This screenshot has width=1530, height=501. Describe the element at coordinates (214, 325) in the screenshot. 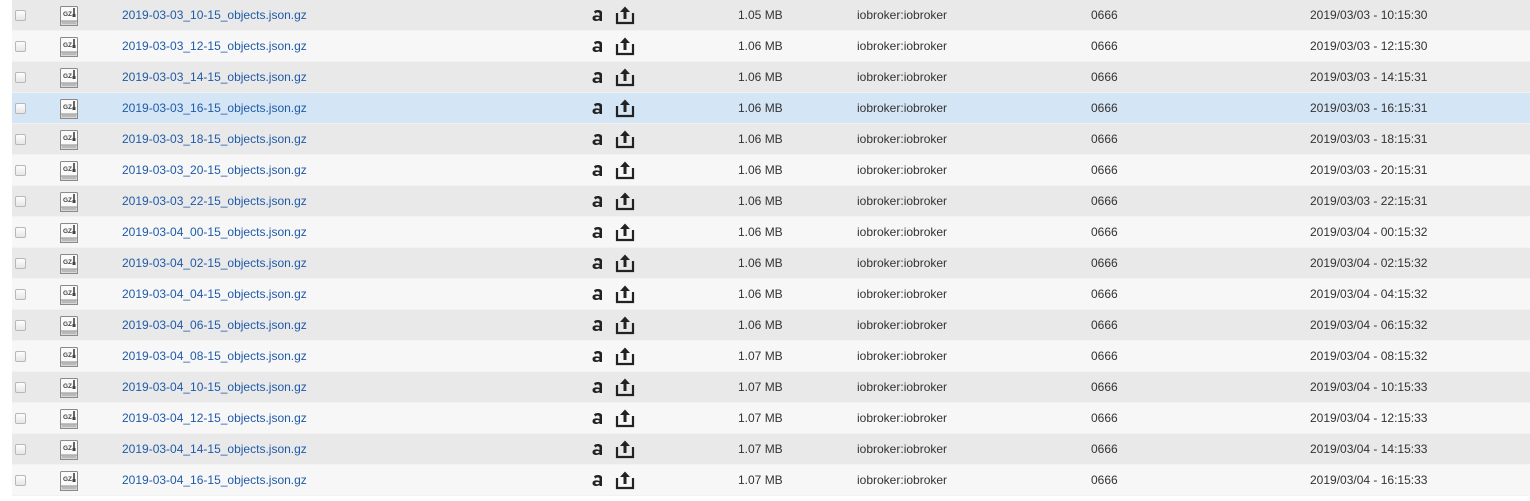

I see `file-name-link: 2019-03-04_06-15_objects.json.gz` at that location.